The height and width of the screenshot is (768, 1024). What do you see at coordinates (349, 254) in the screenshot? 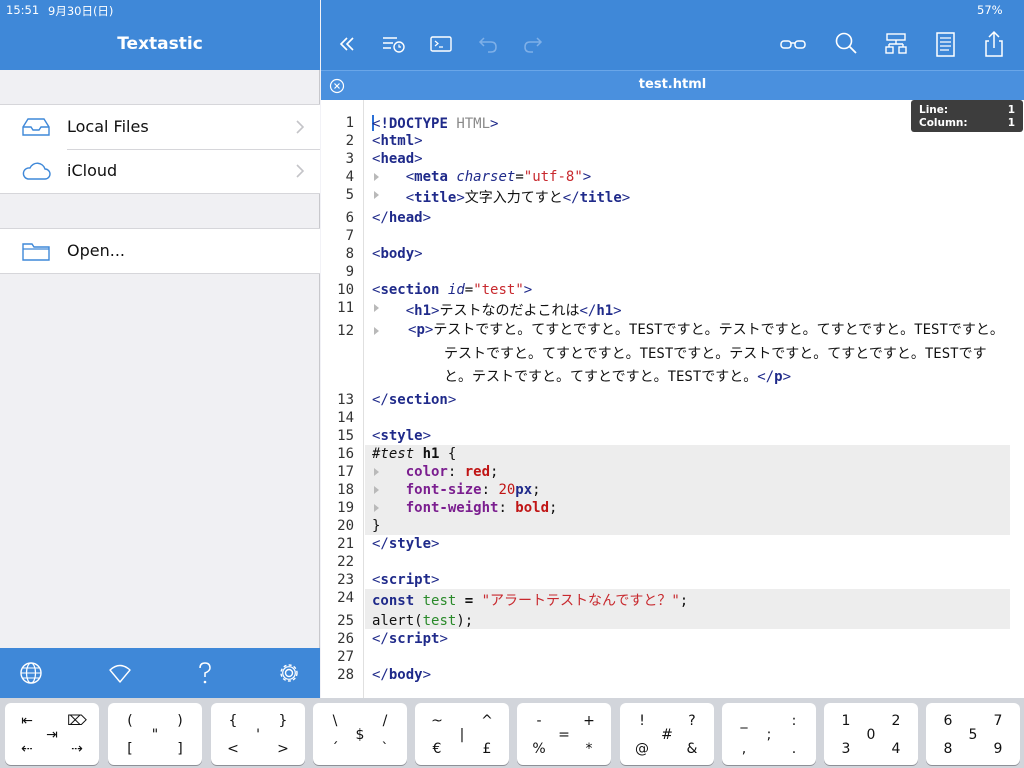
I see `line-number: 8` at bounding box center [349, 254].